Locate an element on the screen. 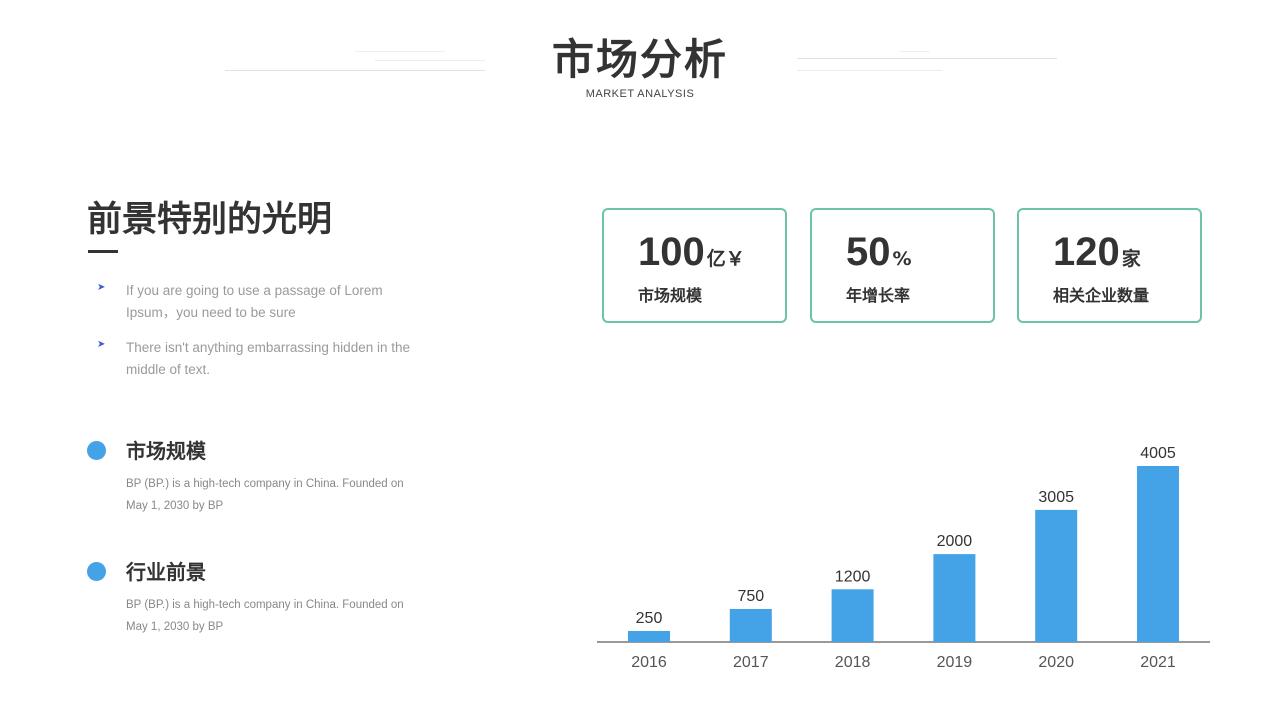  x-tick-label-2021: 2021 is located at coordinates (1158, 662).